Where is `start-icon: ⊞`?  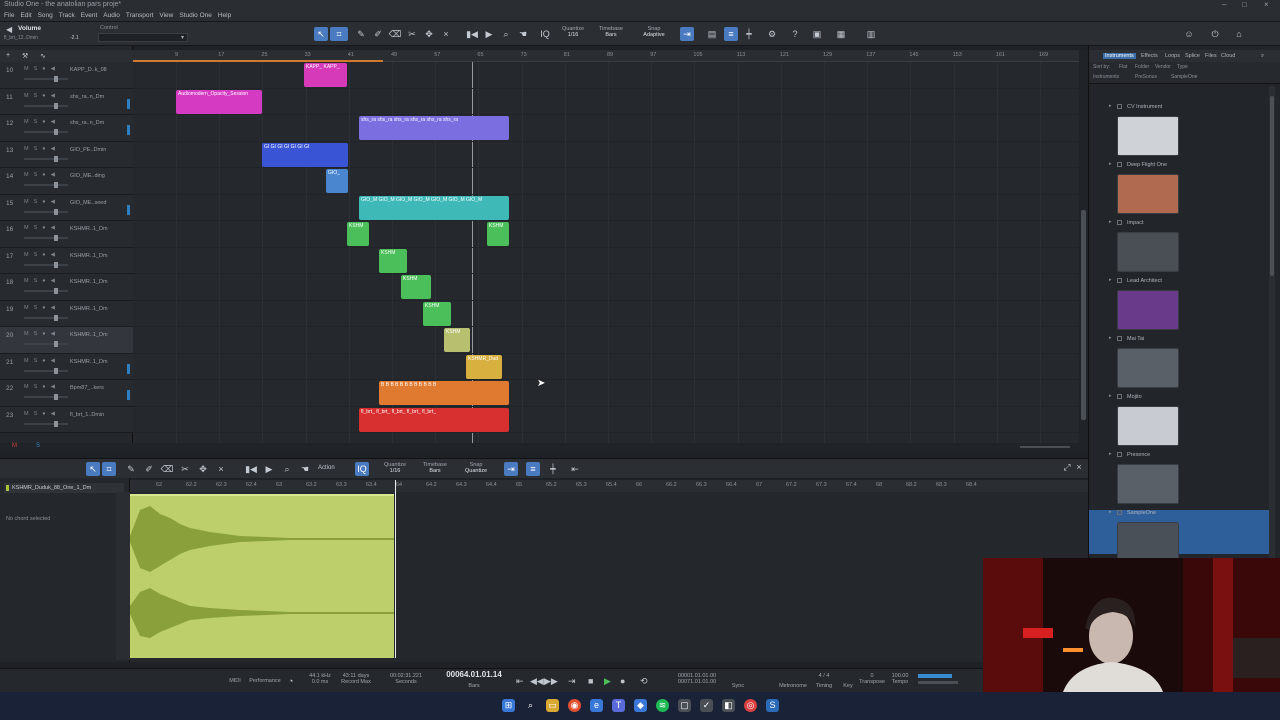 start-icon: ⊞ is located at coordinates (508, 705).